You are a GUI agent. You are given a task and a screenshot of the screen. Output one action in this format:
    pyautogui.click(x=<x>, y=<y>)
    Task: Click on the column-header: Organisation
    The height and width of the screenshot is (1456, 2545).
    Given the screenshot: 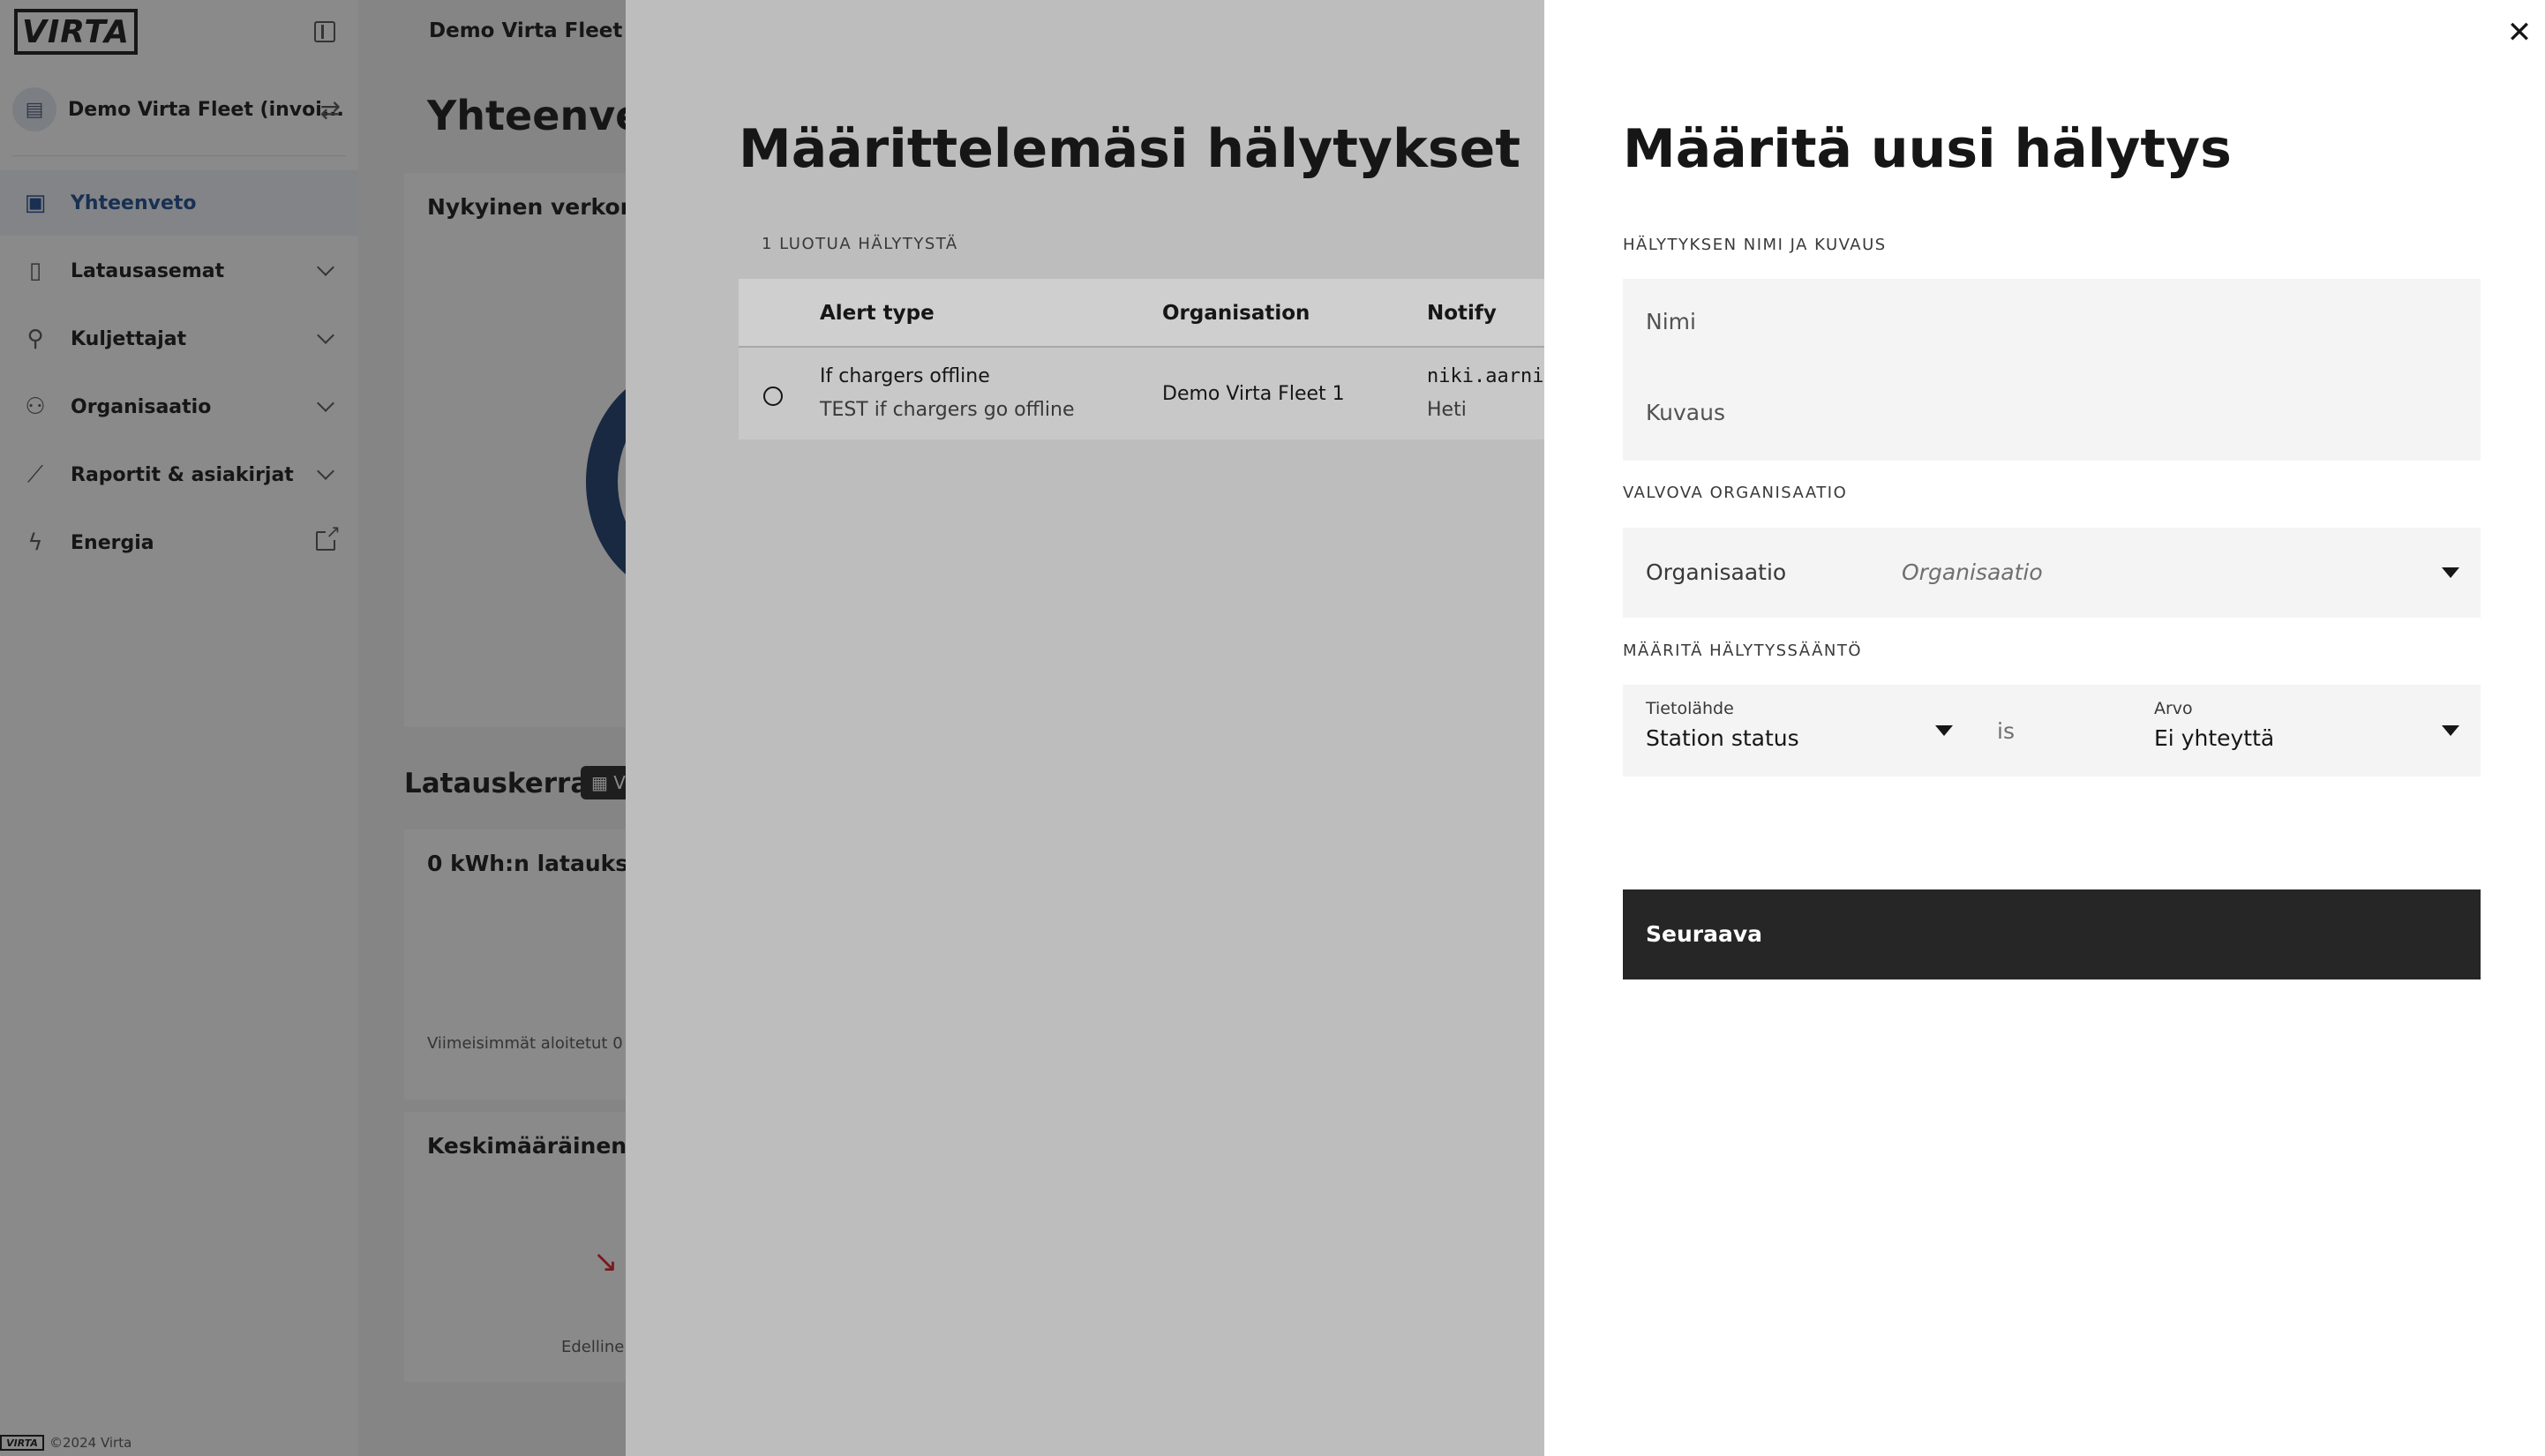 What is the action you would take?
    pyautogui.click(x=1236, y=313)
    